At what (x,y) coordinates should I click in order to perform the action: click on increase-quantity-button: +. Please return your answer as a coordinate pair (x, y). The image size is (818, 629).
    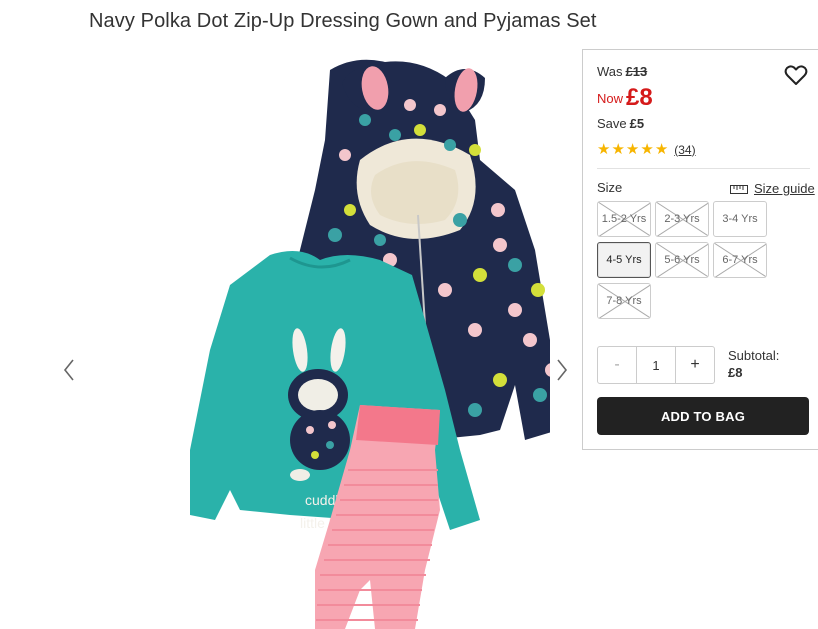
    Looking at the image, I should click on (695, 365).